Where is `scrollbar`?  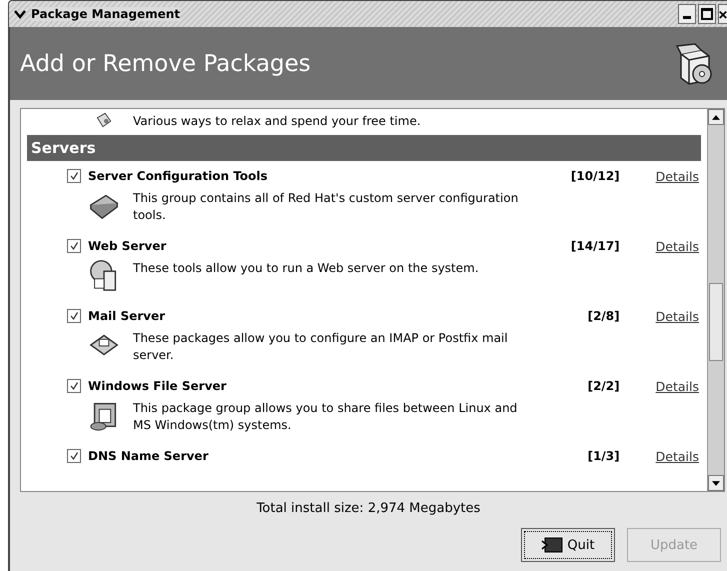
scrollbar is located at coordinates (715, 300).